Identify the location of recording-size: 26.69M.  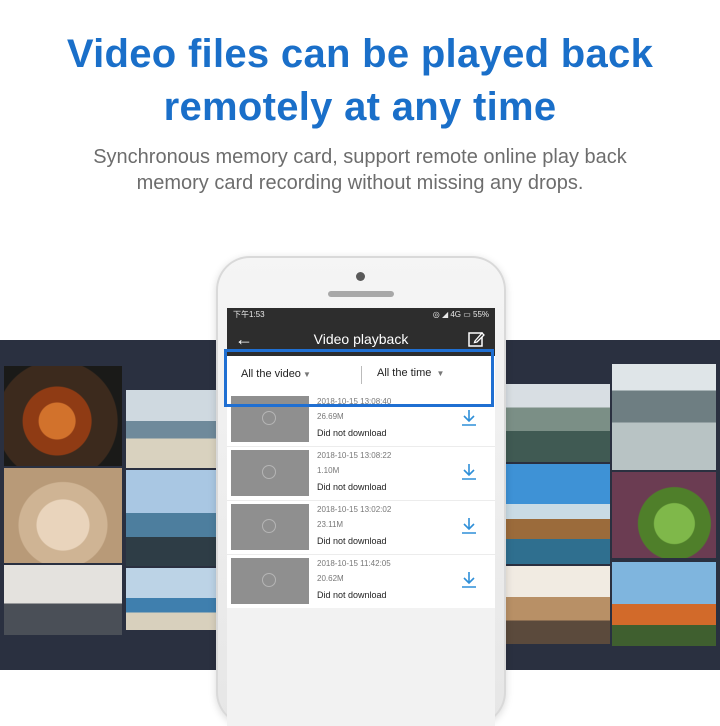
(330, 416).